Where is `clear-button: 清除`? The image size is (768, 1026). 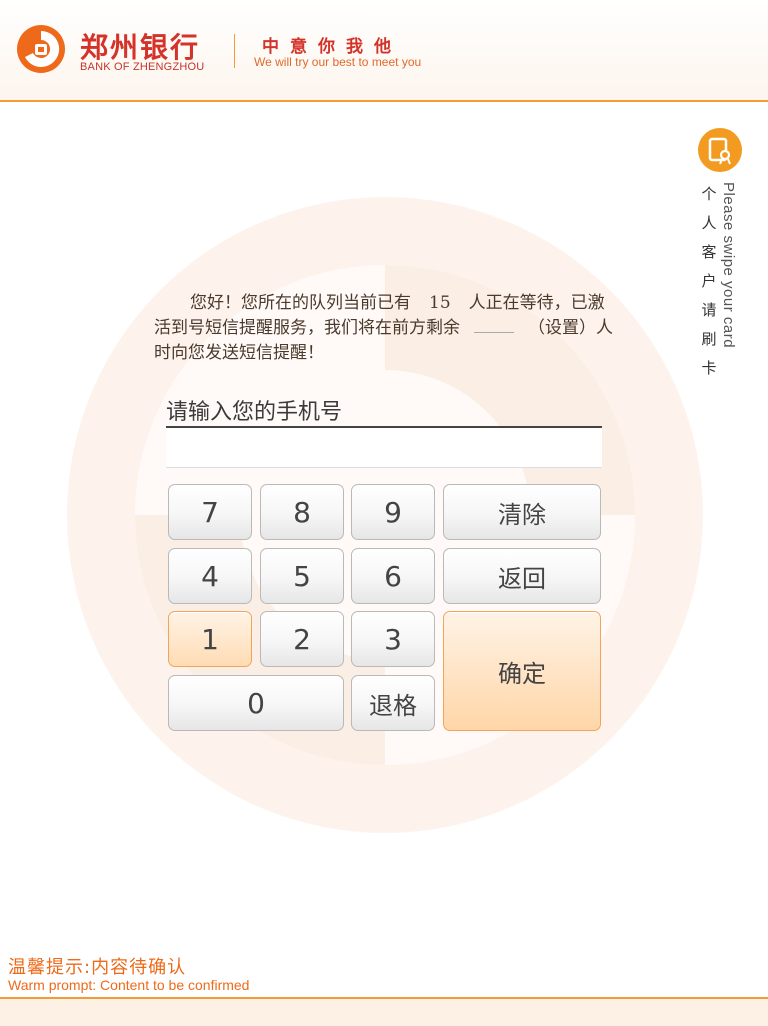 clear-button: 清除 is located at coordinates (522, 512).